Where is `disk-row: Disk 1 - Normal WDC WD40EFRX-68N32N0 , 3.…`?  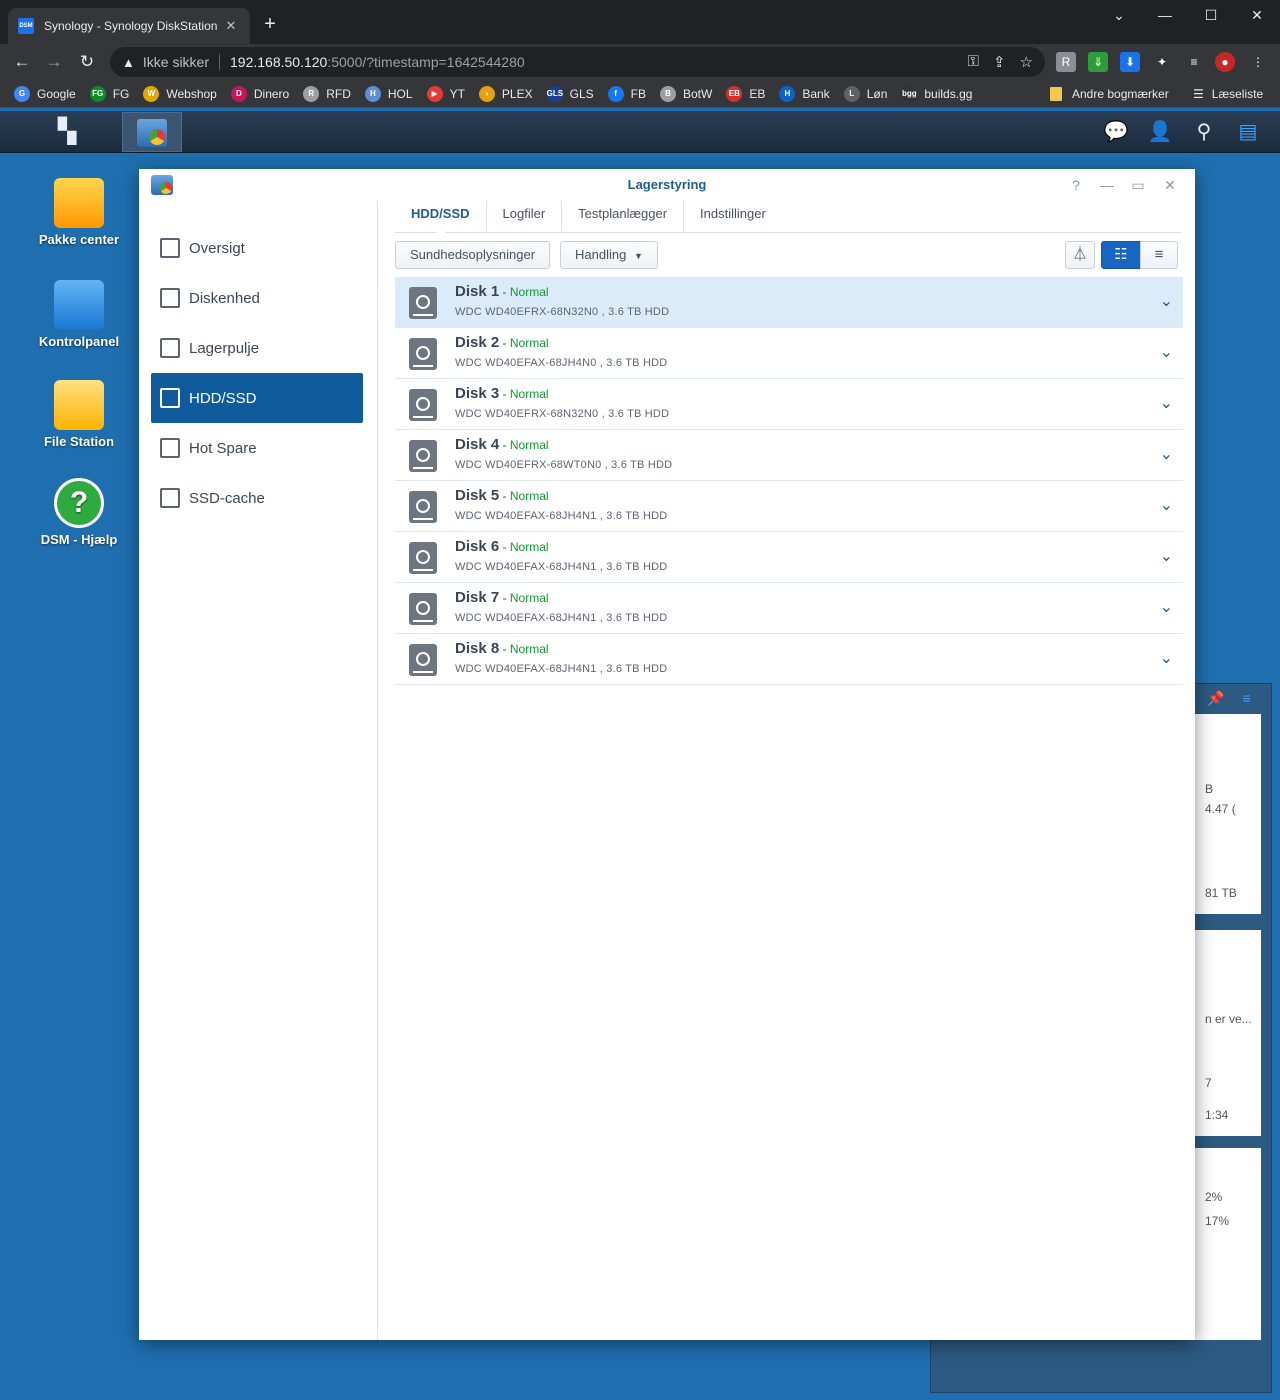
disk-row: Disk 1 - Normal WDC WD40EFRX-68N32N0 , 3.… is located at coordinates (789, 302).